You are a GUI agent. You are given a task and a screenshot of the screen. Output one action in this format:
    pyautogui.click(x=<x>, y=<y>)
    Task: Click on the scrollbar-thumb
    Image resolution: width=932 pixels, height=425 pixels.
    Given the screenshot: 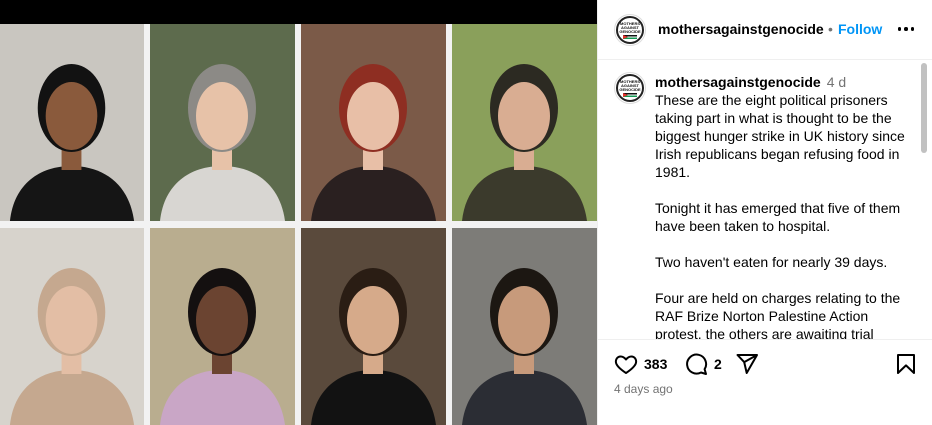 What is the action you would take?
    pyautogui.click(x=924, y=108)
    